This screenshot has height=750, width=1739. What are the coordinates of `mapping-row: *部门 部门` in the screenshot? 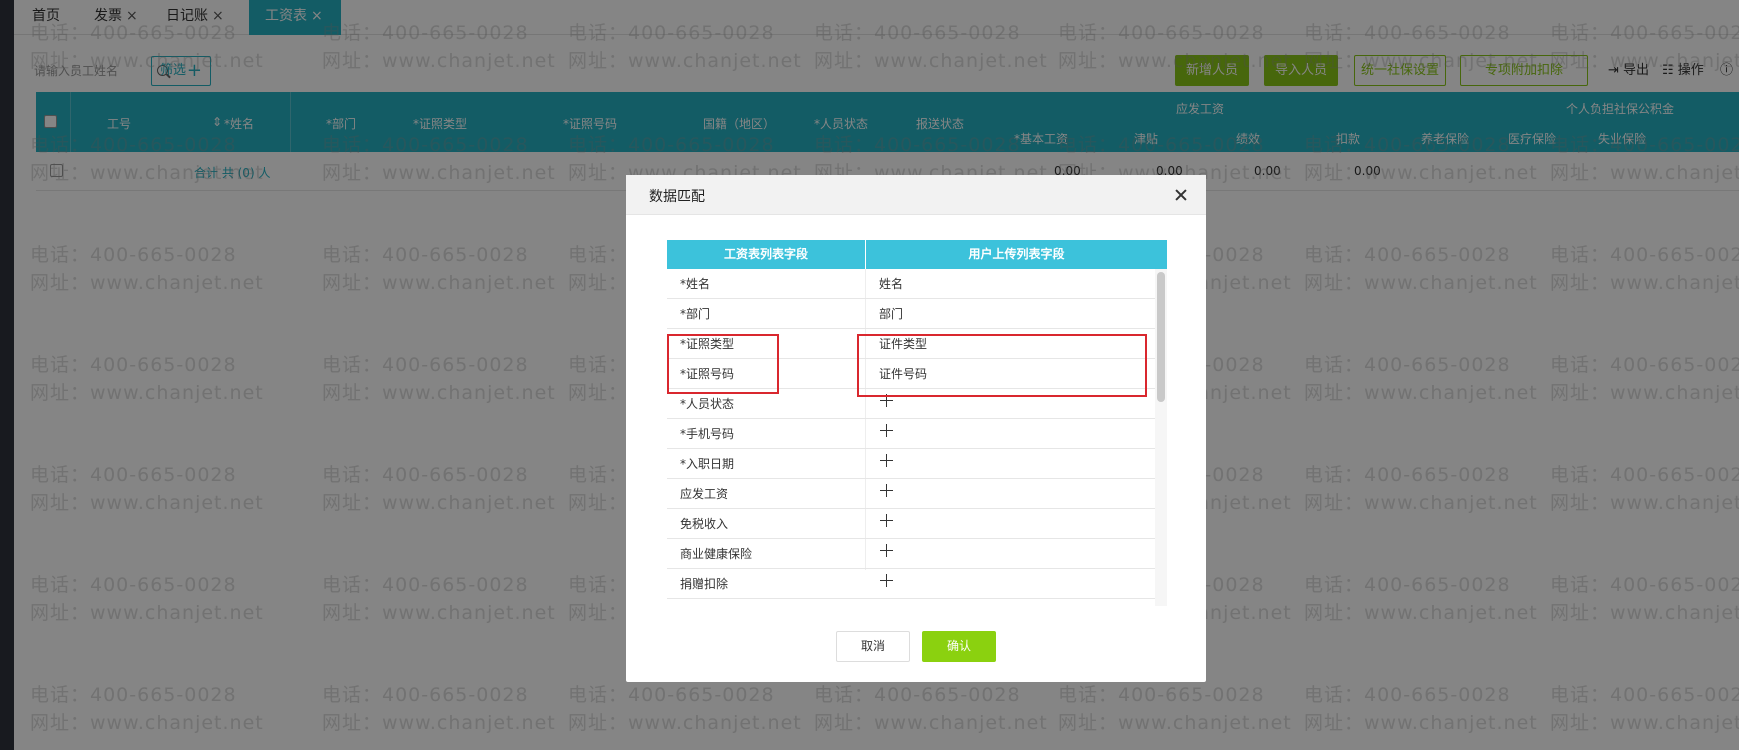 It's located at (913, 314).